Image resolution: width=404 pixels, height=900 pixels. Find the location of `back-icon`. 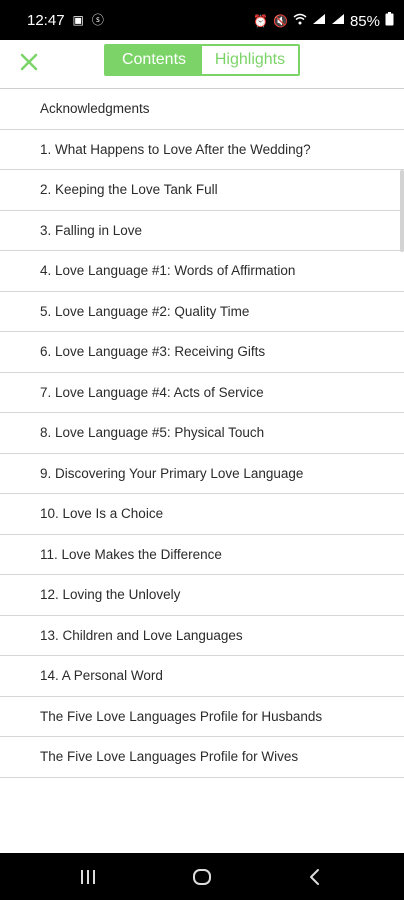

back-icon is located at coordinates (314, 877).